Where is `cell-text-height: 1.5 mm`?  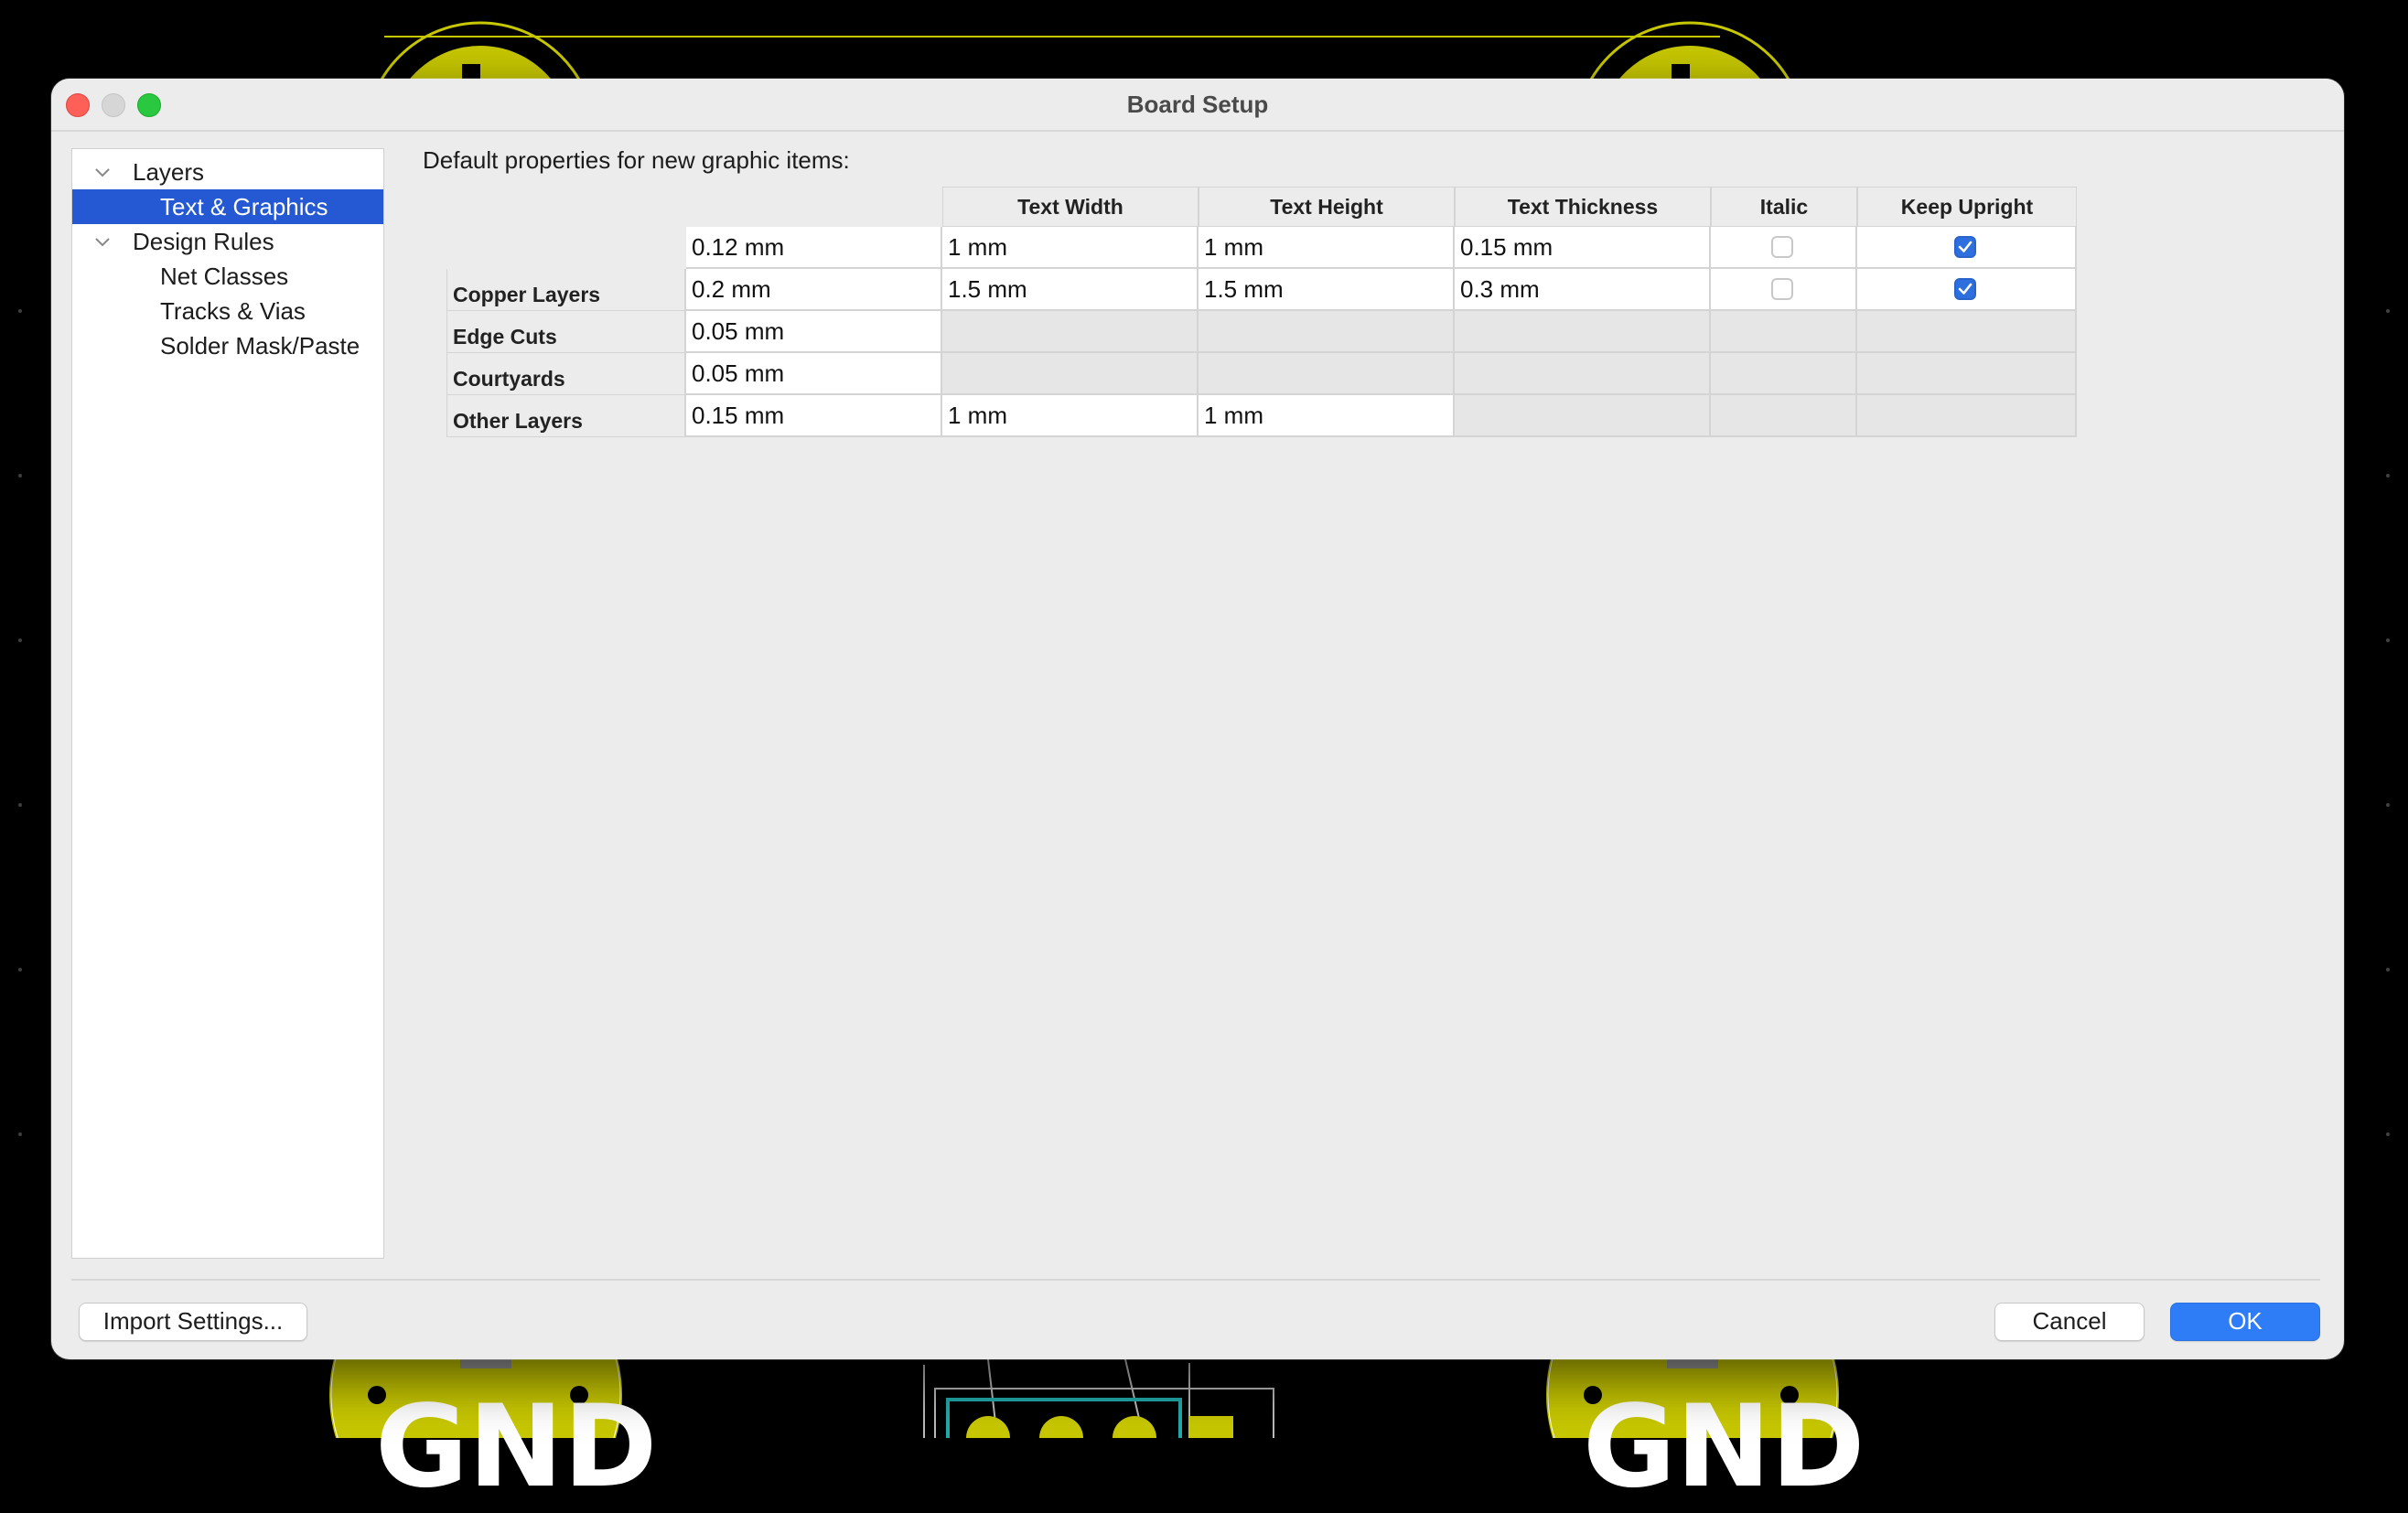 cell-text-height: 1.5 mm is located at coordinates (1327, 290).